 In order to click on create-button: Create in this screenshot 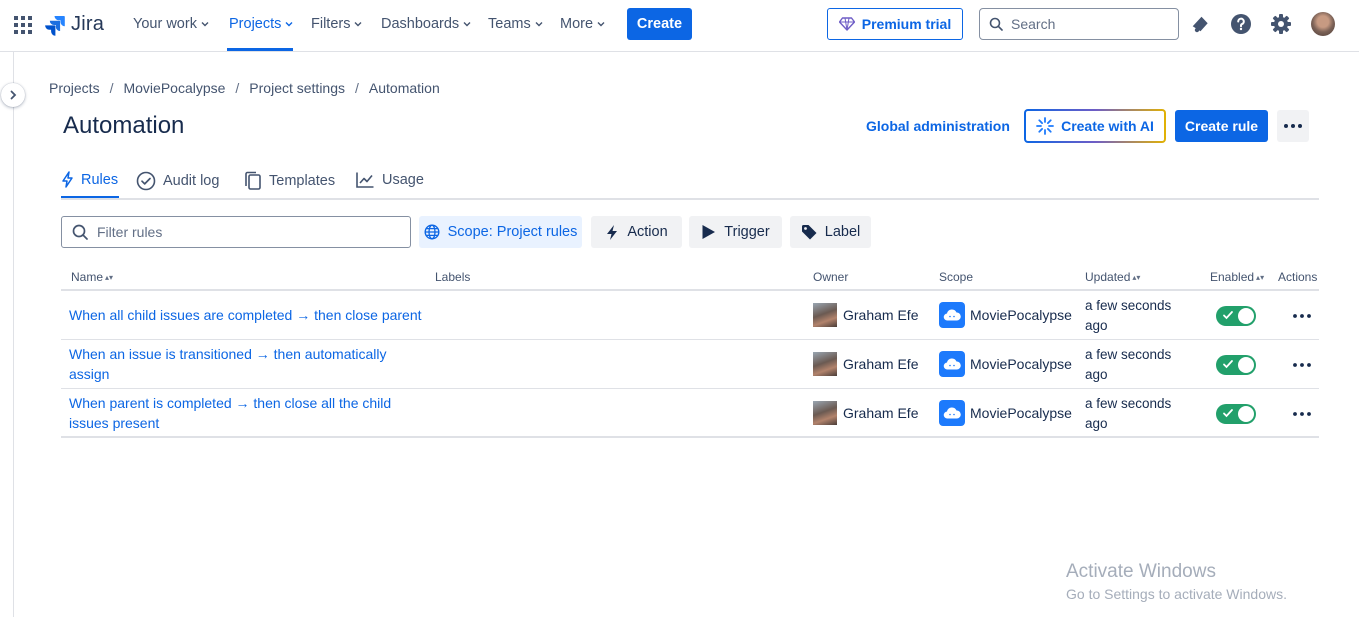, I will do `click(659, 24)`.